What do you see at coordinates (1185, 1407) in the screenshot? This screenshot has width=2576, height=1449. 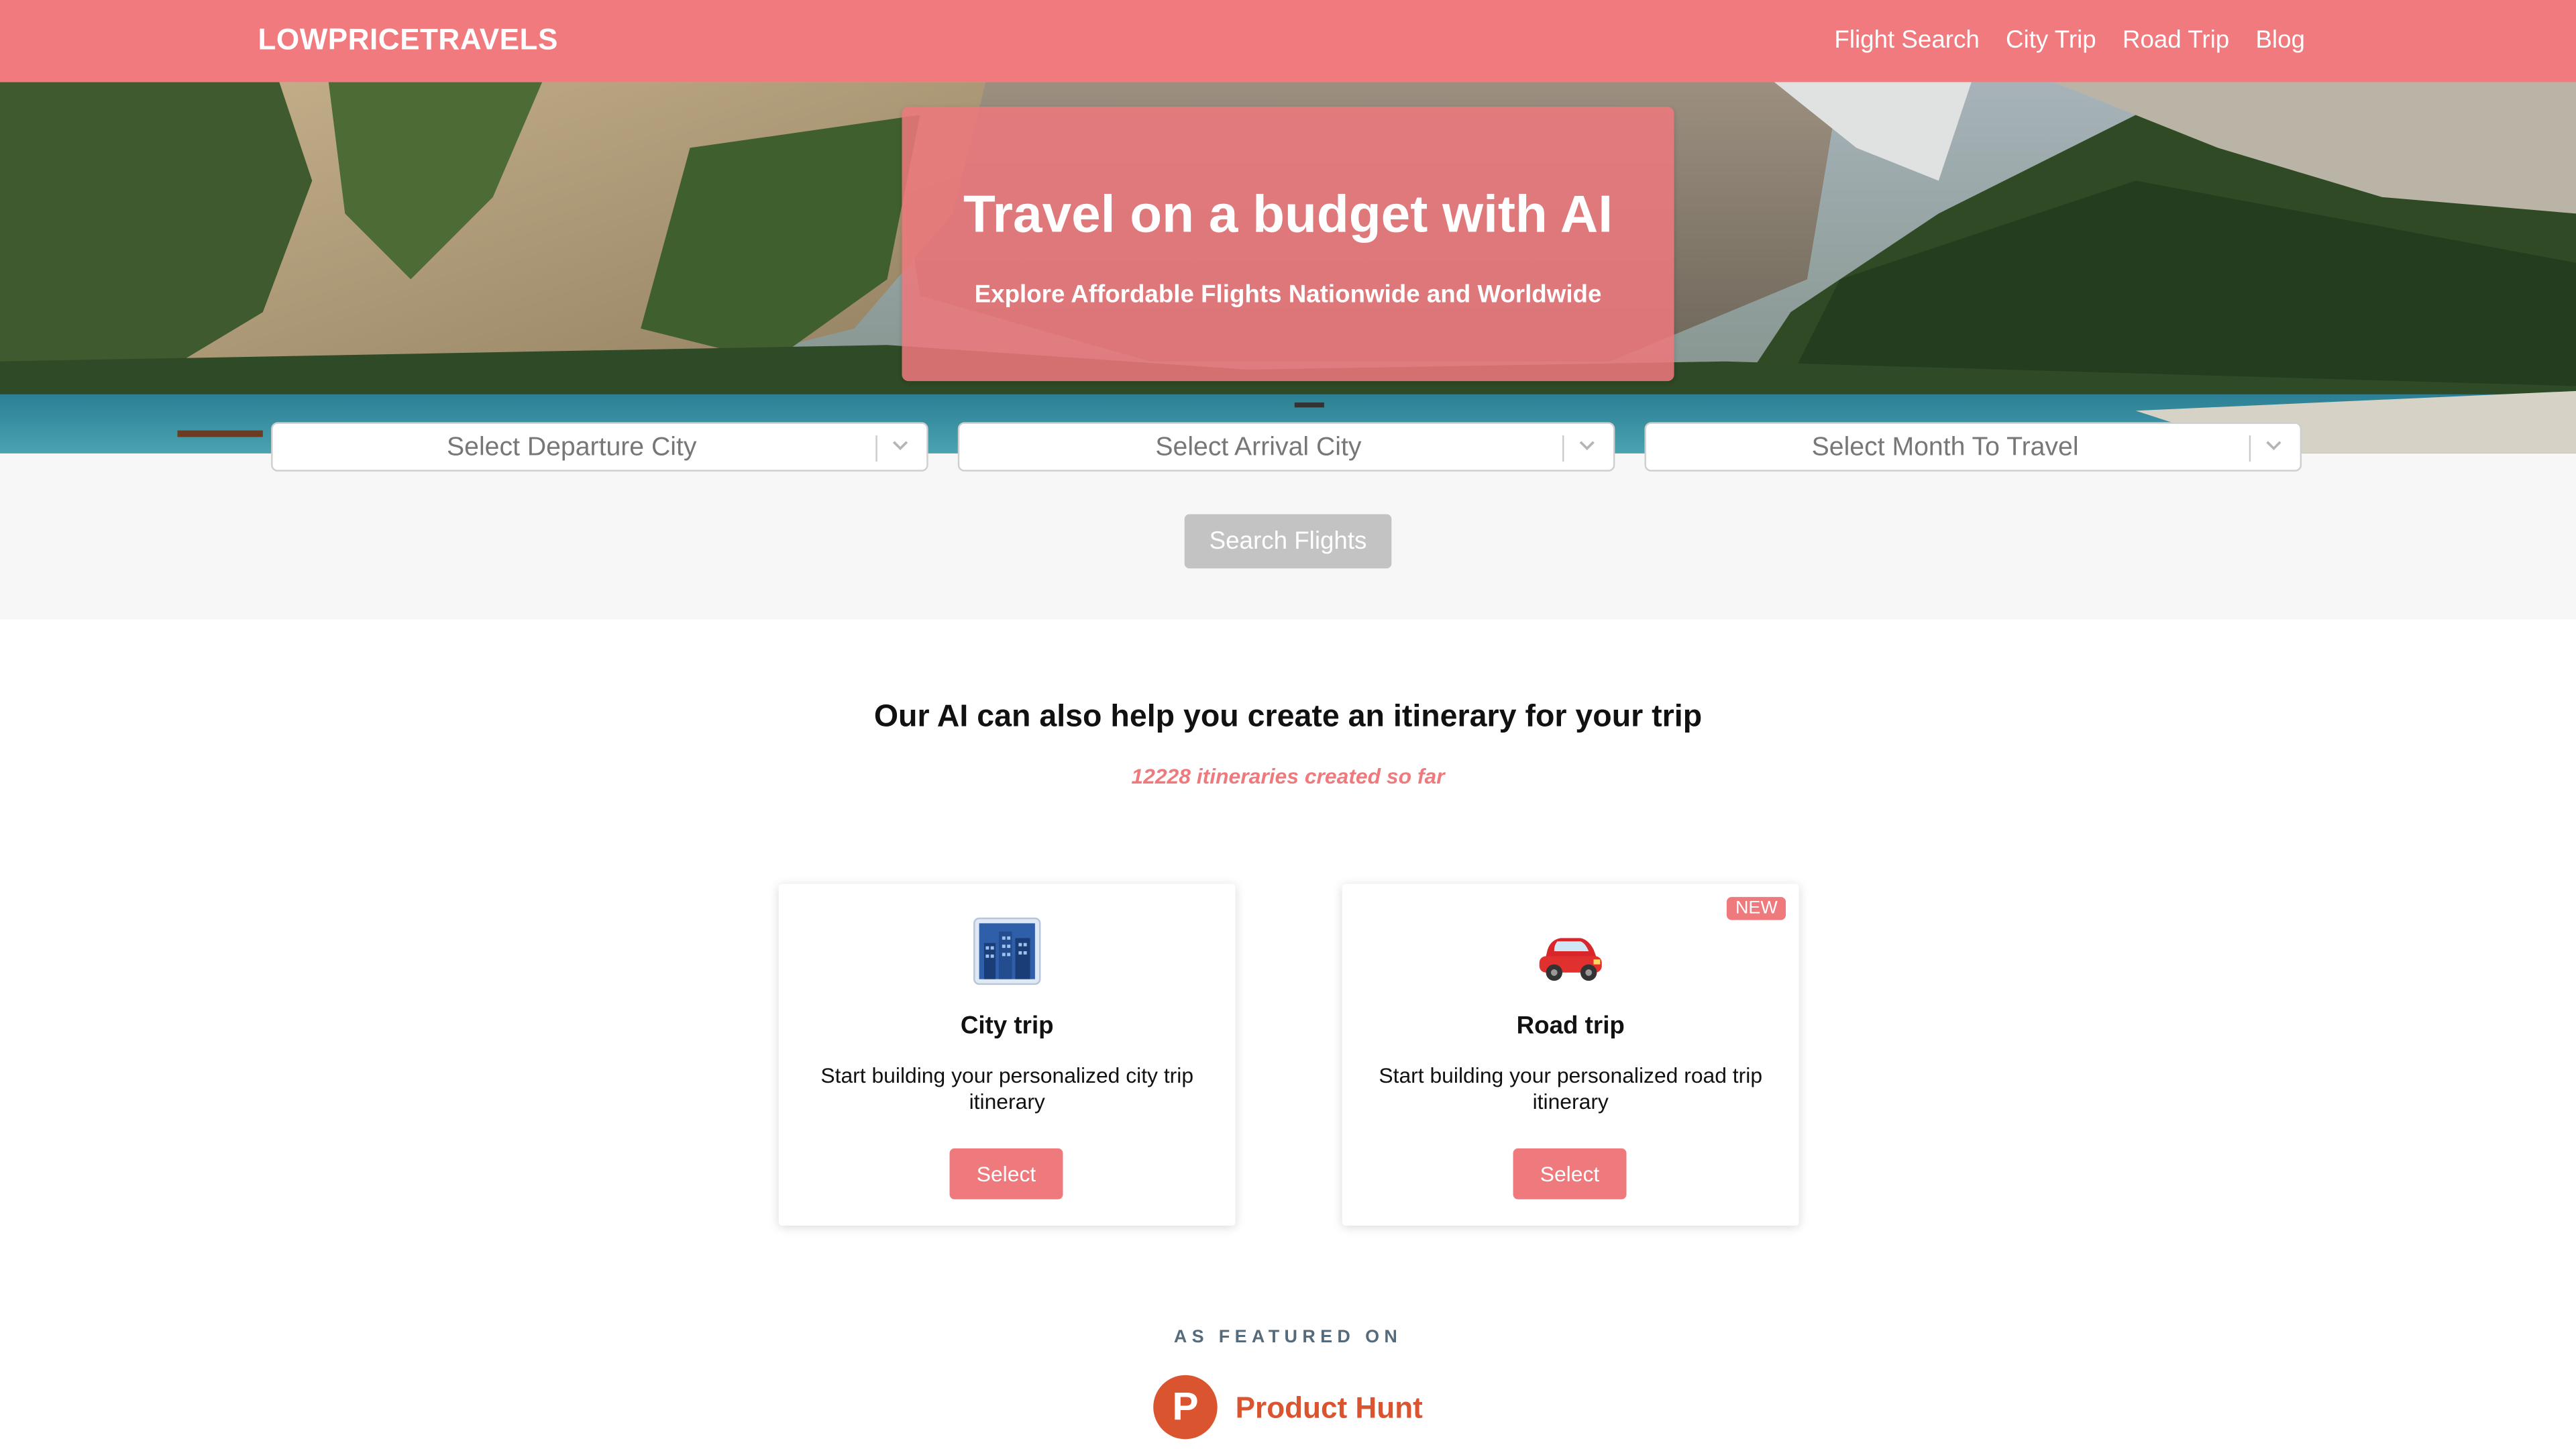 I see `product-hunt-logo-icon: P` at bounding box center [1185, 1407].